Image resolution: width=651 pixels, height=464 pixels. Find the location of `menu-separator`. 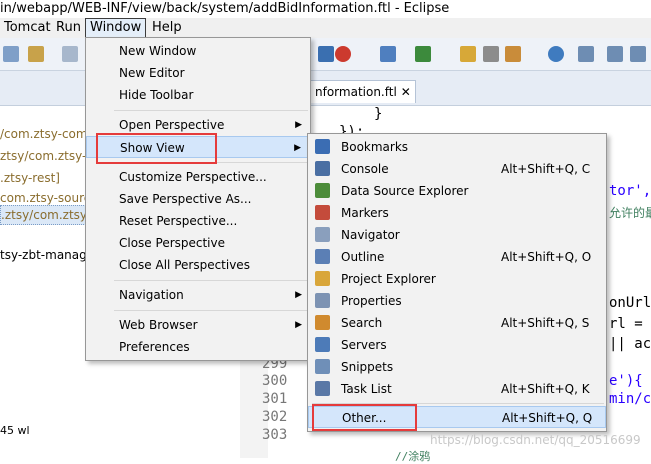

menu-separator is located at coordinates (211, 310).